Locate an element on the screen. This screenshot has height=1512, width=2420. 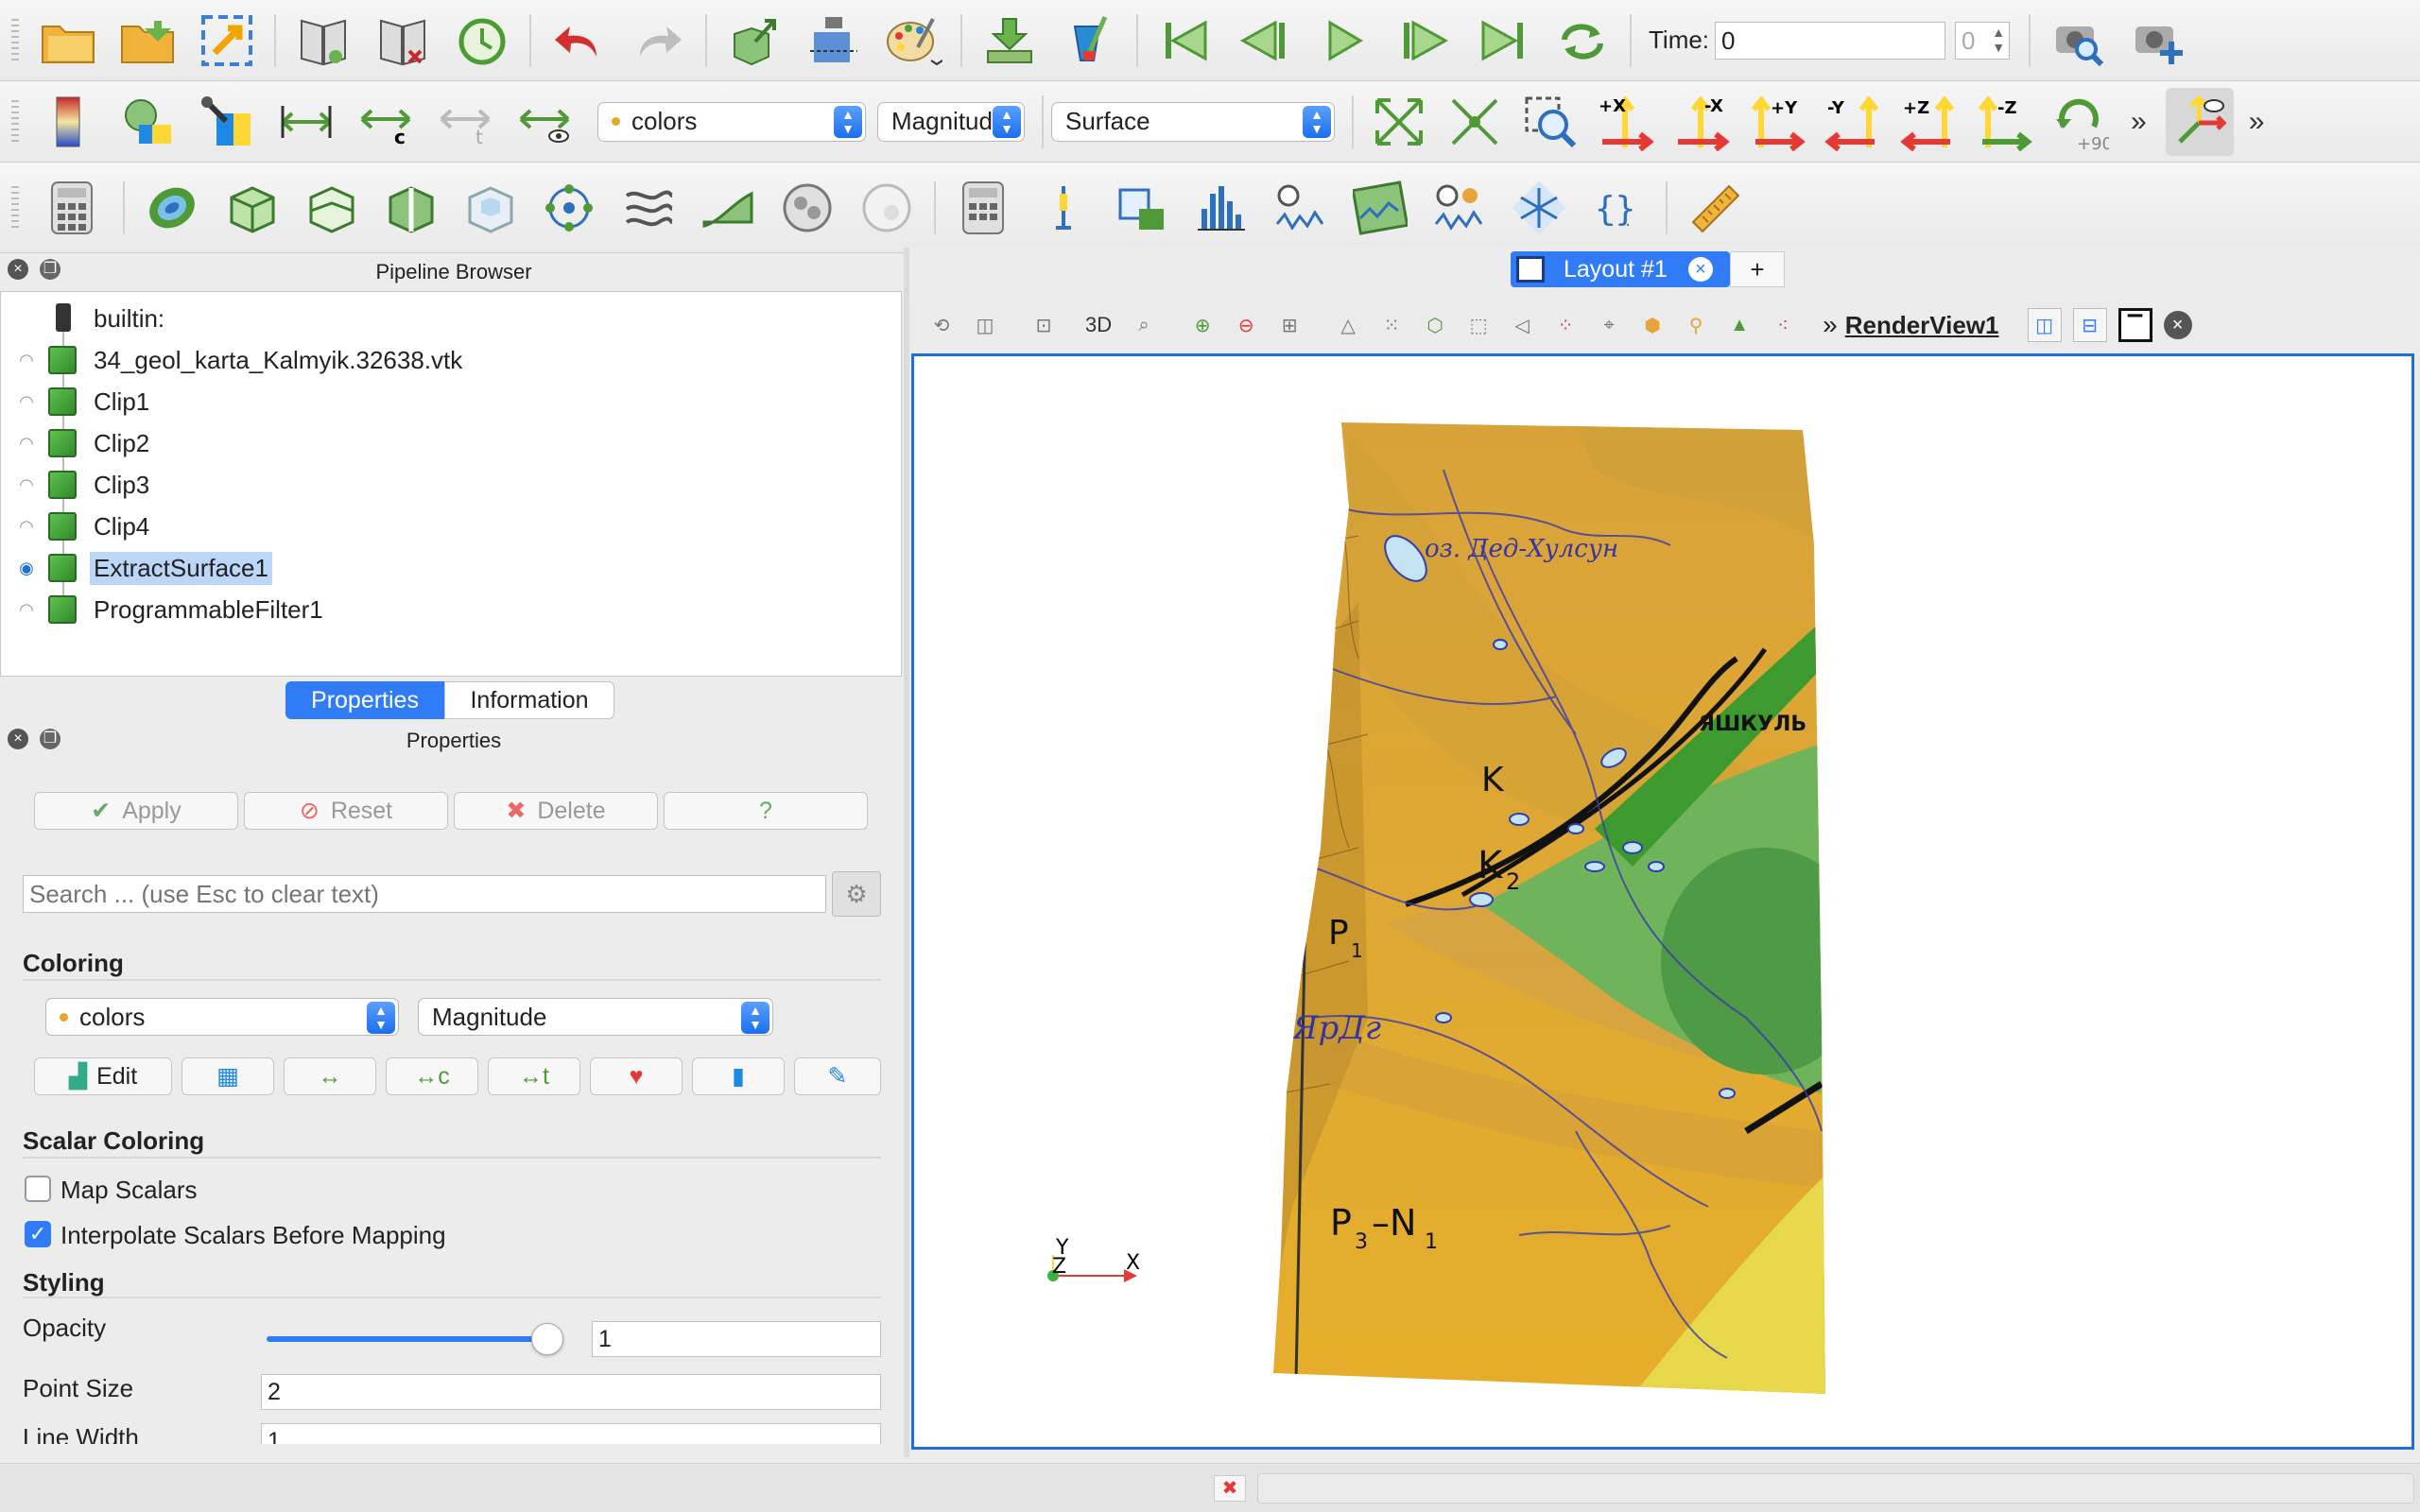
plot-selection-over-time-icon is located at coordinates (1301, 208).